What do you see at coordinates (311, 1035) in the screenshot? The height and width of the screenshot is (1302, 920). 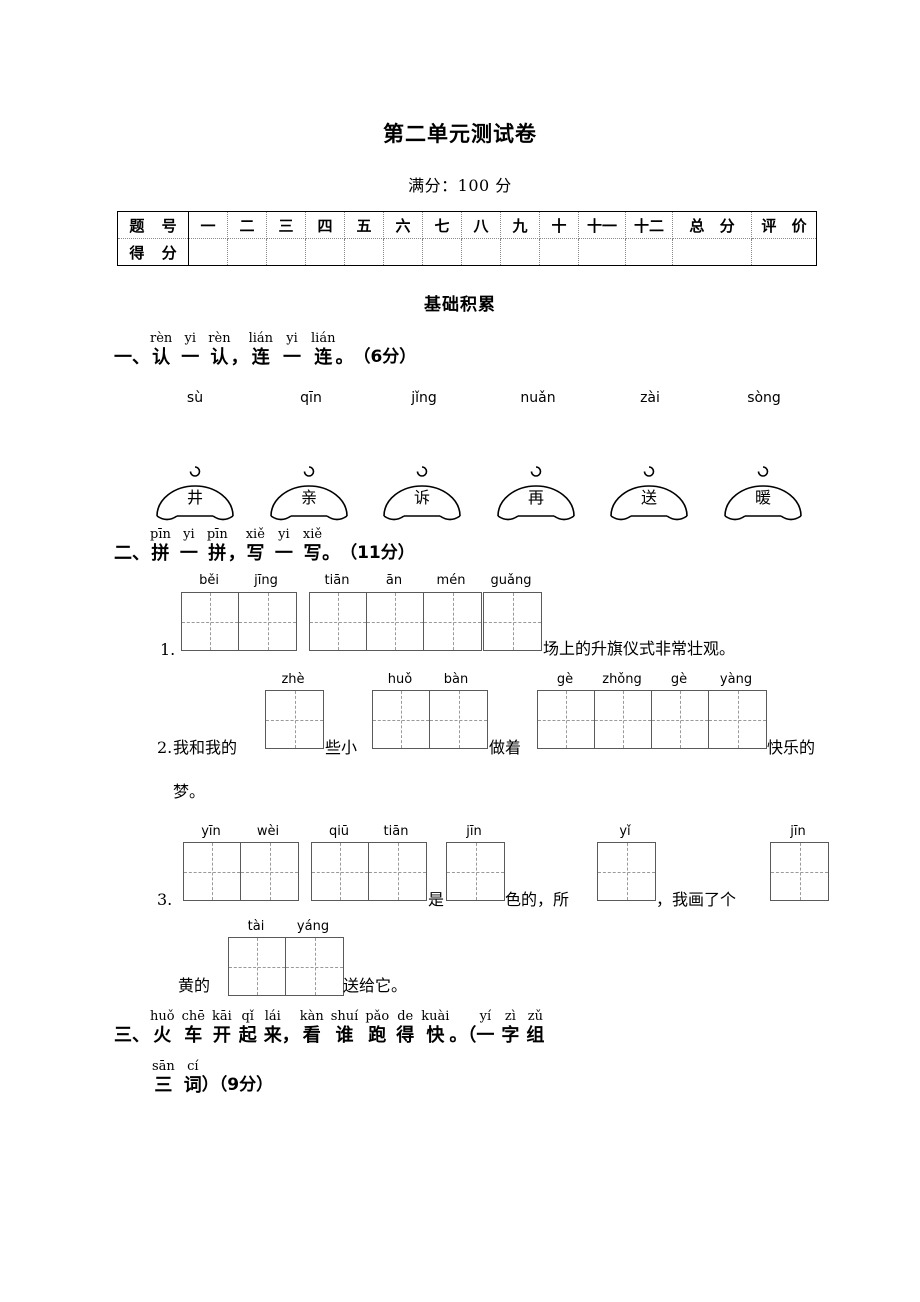 I see `hanzi: 看` at bounding box center [311, 1035].